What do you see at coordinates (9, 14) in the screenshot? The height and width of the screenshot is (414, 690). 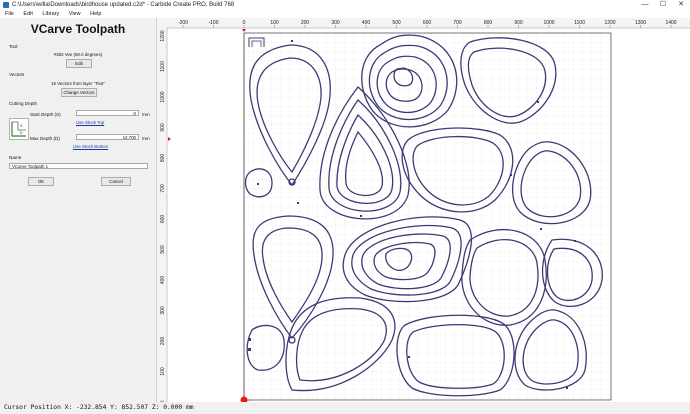 I see `menu-file: File` at bounding box center [9, 14].